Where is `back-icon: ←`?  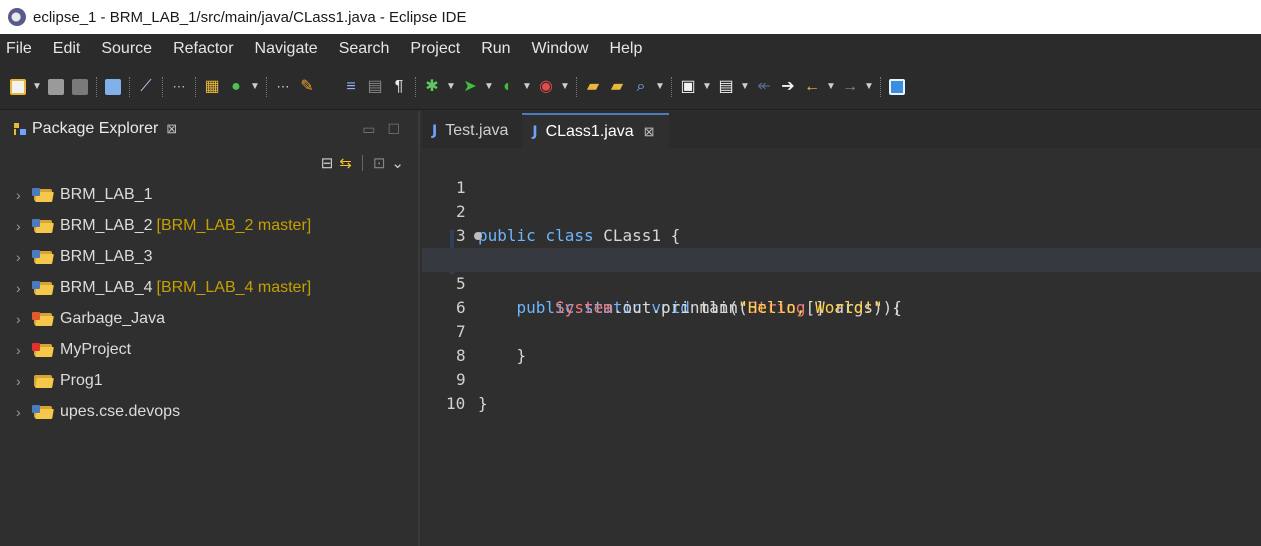
back-icon: ← is located at coordinates (812, 87).